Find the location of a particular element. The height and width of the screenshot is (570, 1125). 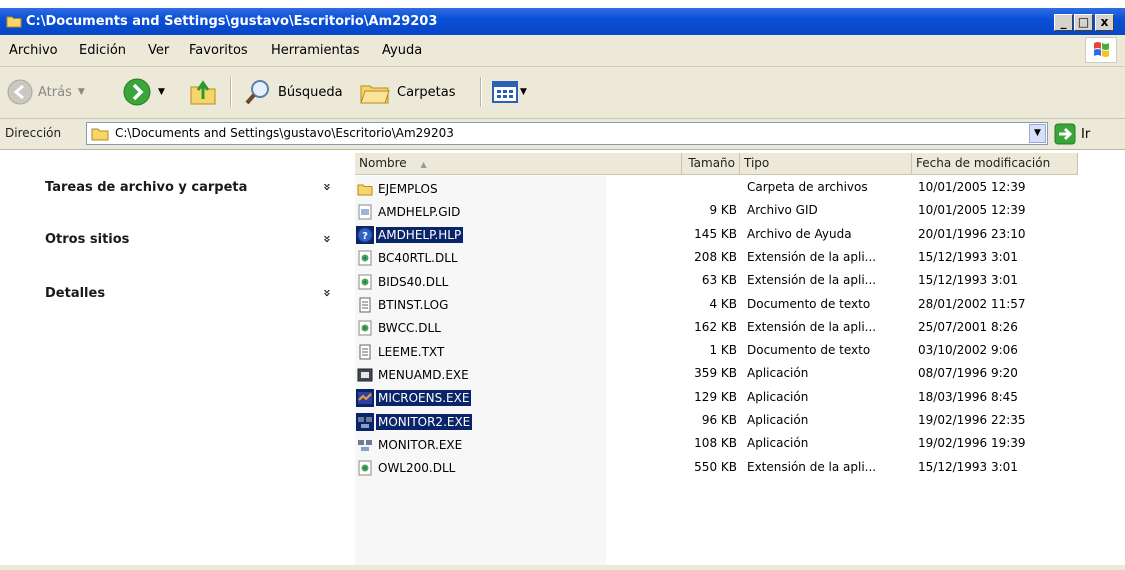

file-name-cell: LEEME.TXT is located at coordinates (400, 351).